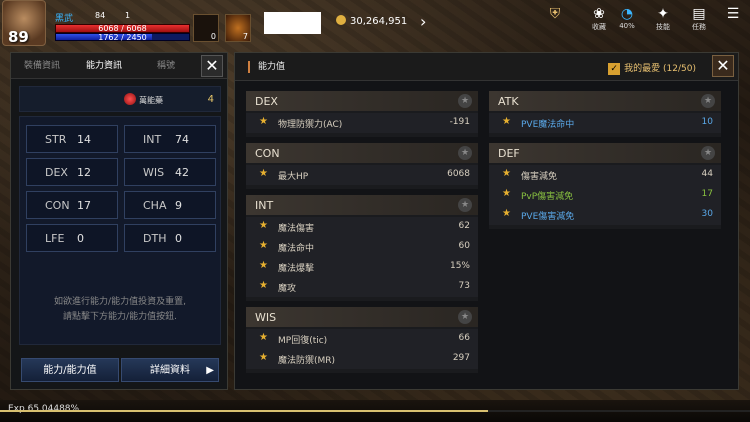 The image size is (750, 422). I want to click on category-title: ATK, so click(508, 101).